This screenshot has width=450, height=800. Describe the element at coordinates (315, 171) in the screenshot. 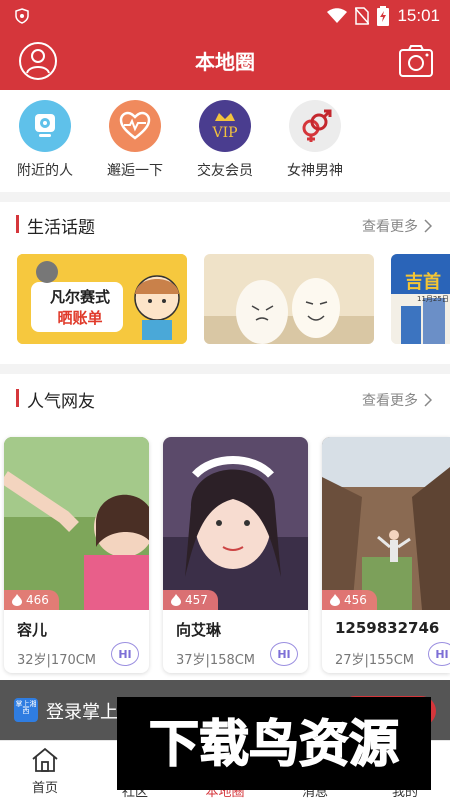

I see `quick-label: 女神男神` at that location.